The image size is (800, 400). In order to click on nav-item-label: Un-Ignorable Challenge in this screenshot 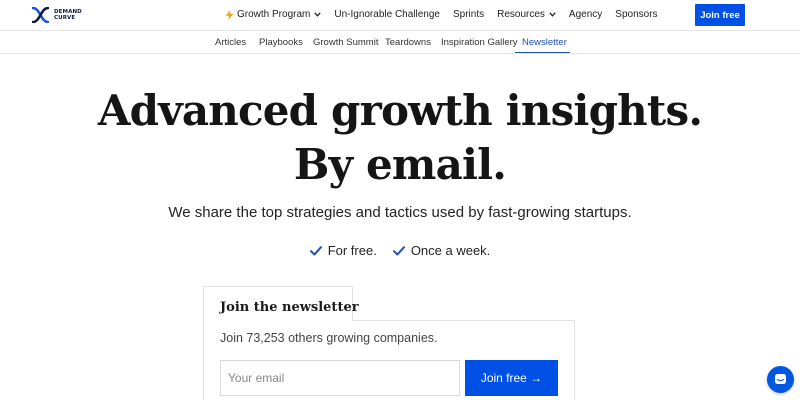, I will do `click(387, 14)`.